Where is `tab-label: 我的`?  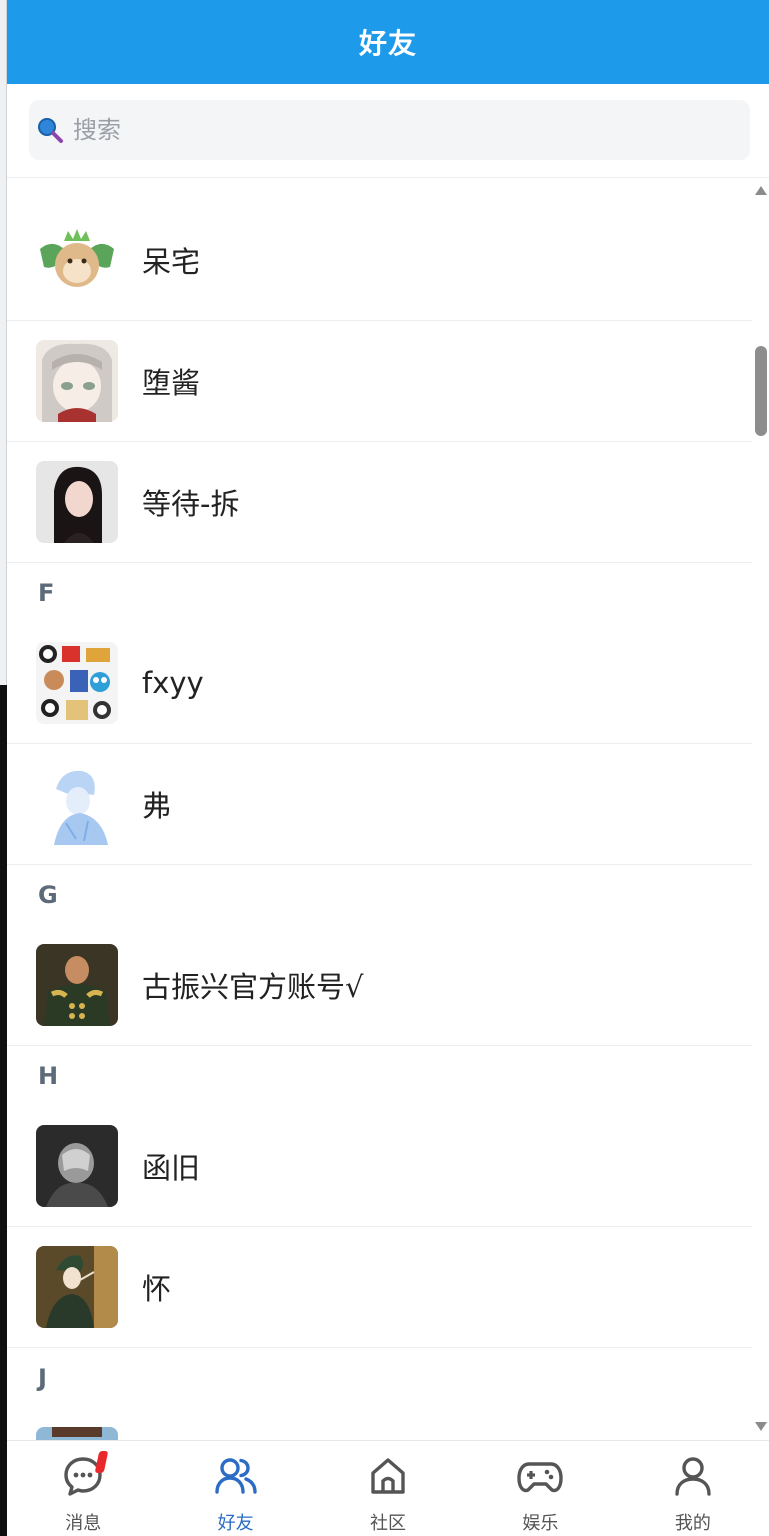
tab-label: 我的 is located at coordinates (692, 1523).